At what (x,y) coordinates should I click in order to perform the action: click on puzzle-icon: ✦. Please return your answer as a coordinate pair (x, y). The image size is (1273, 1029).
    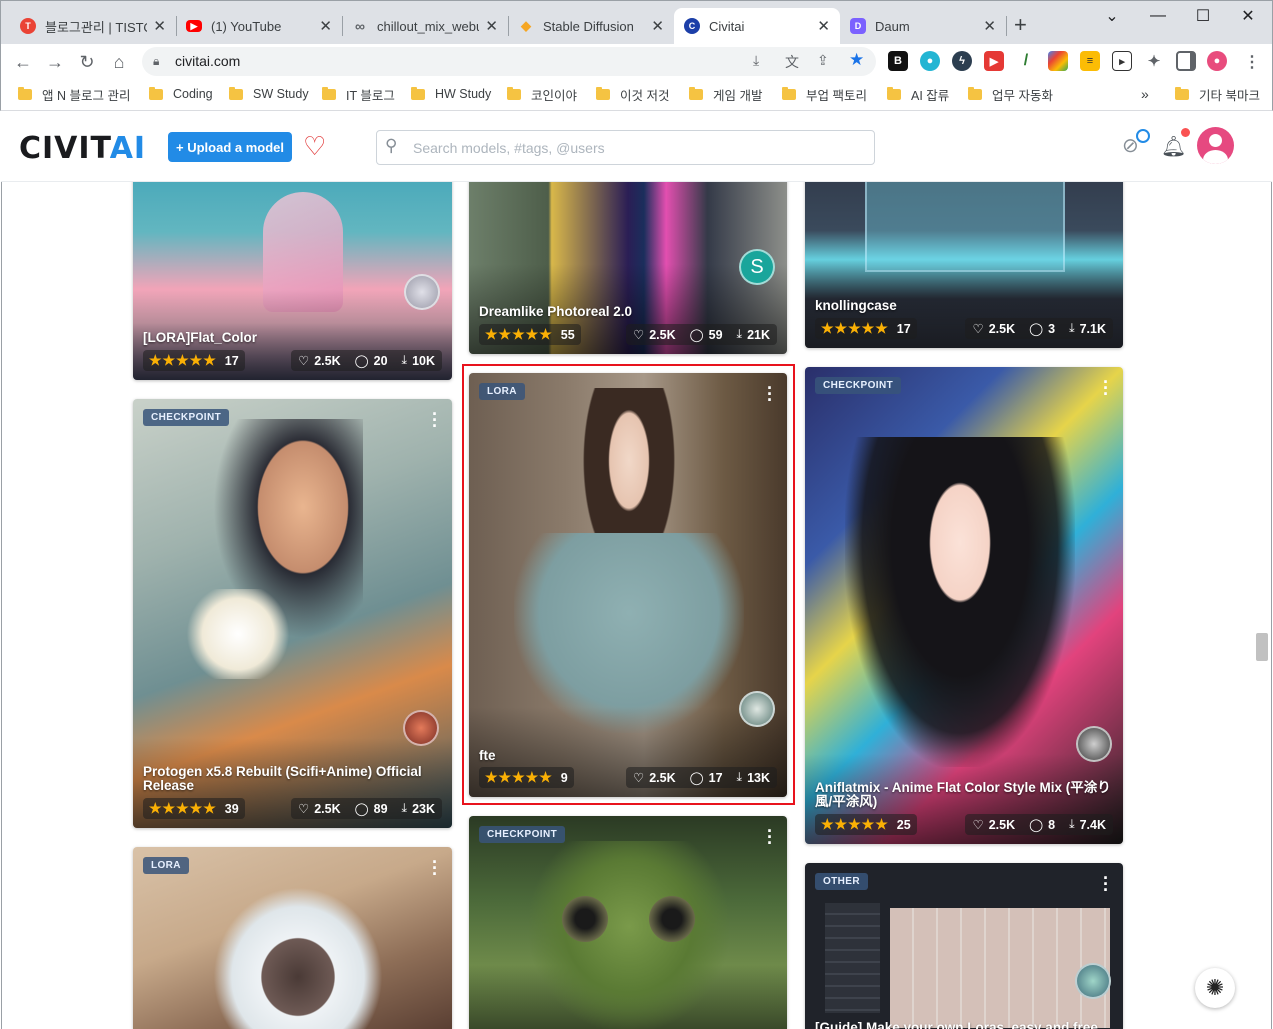
    Looking at the image, I should click on (1154, 61).